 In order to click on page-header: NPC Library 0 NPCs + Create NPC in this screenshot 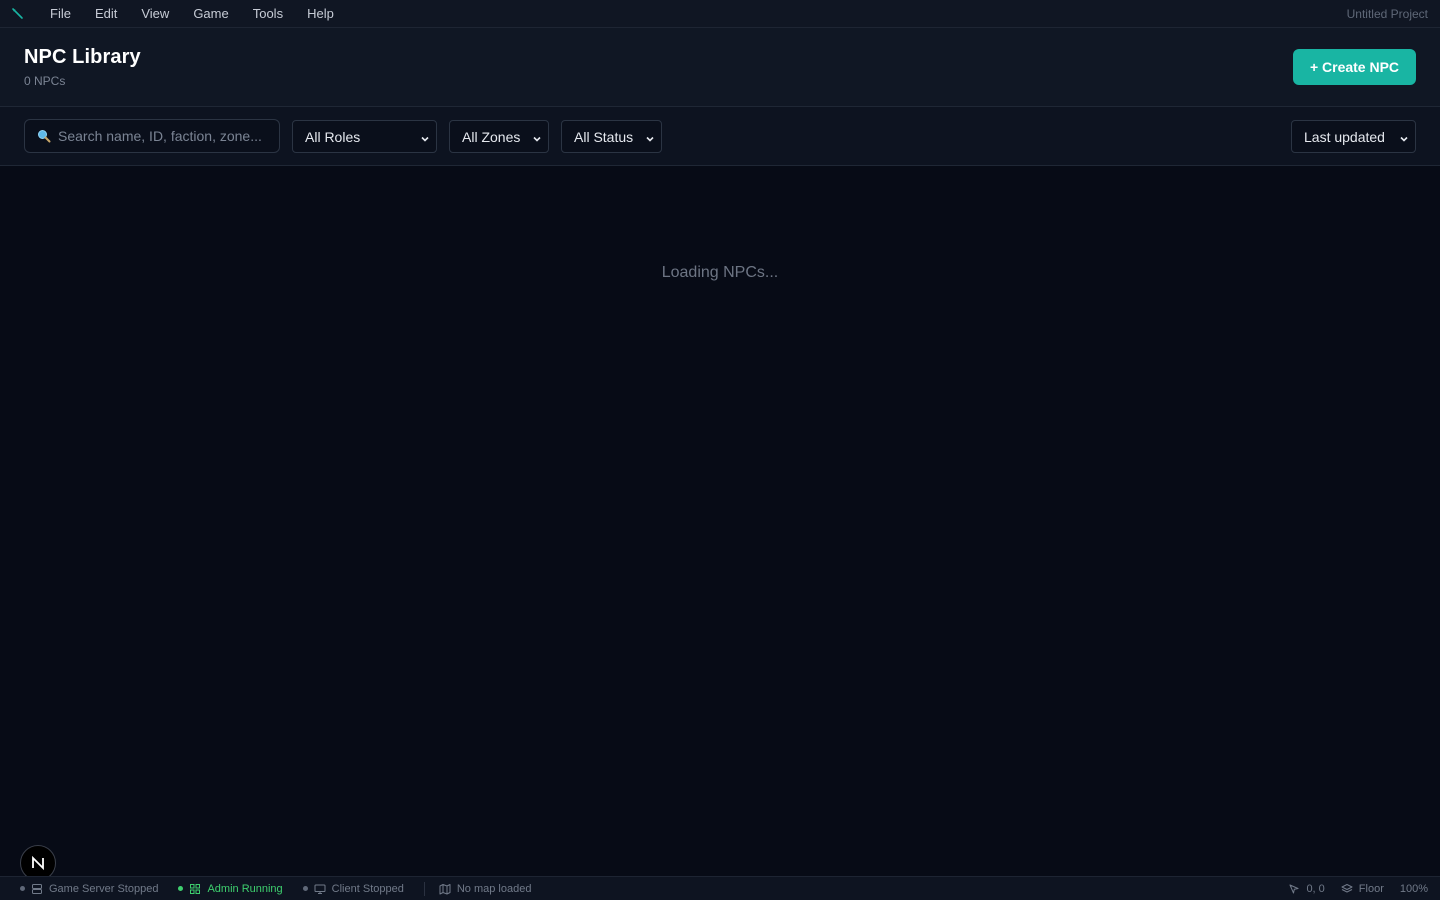, I will do `click(720, 67)`.